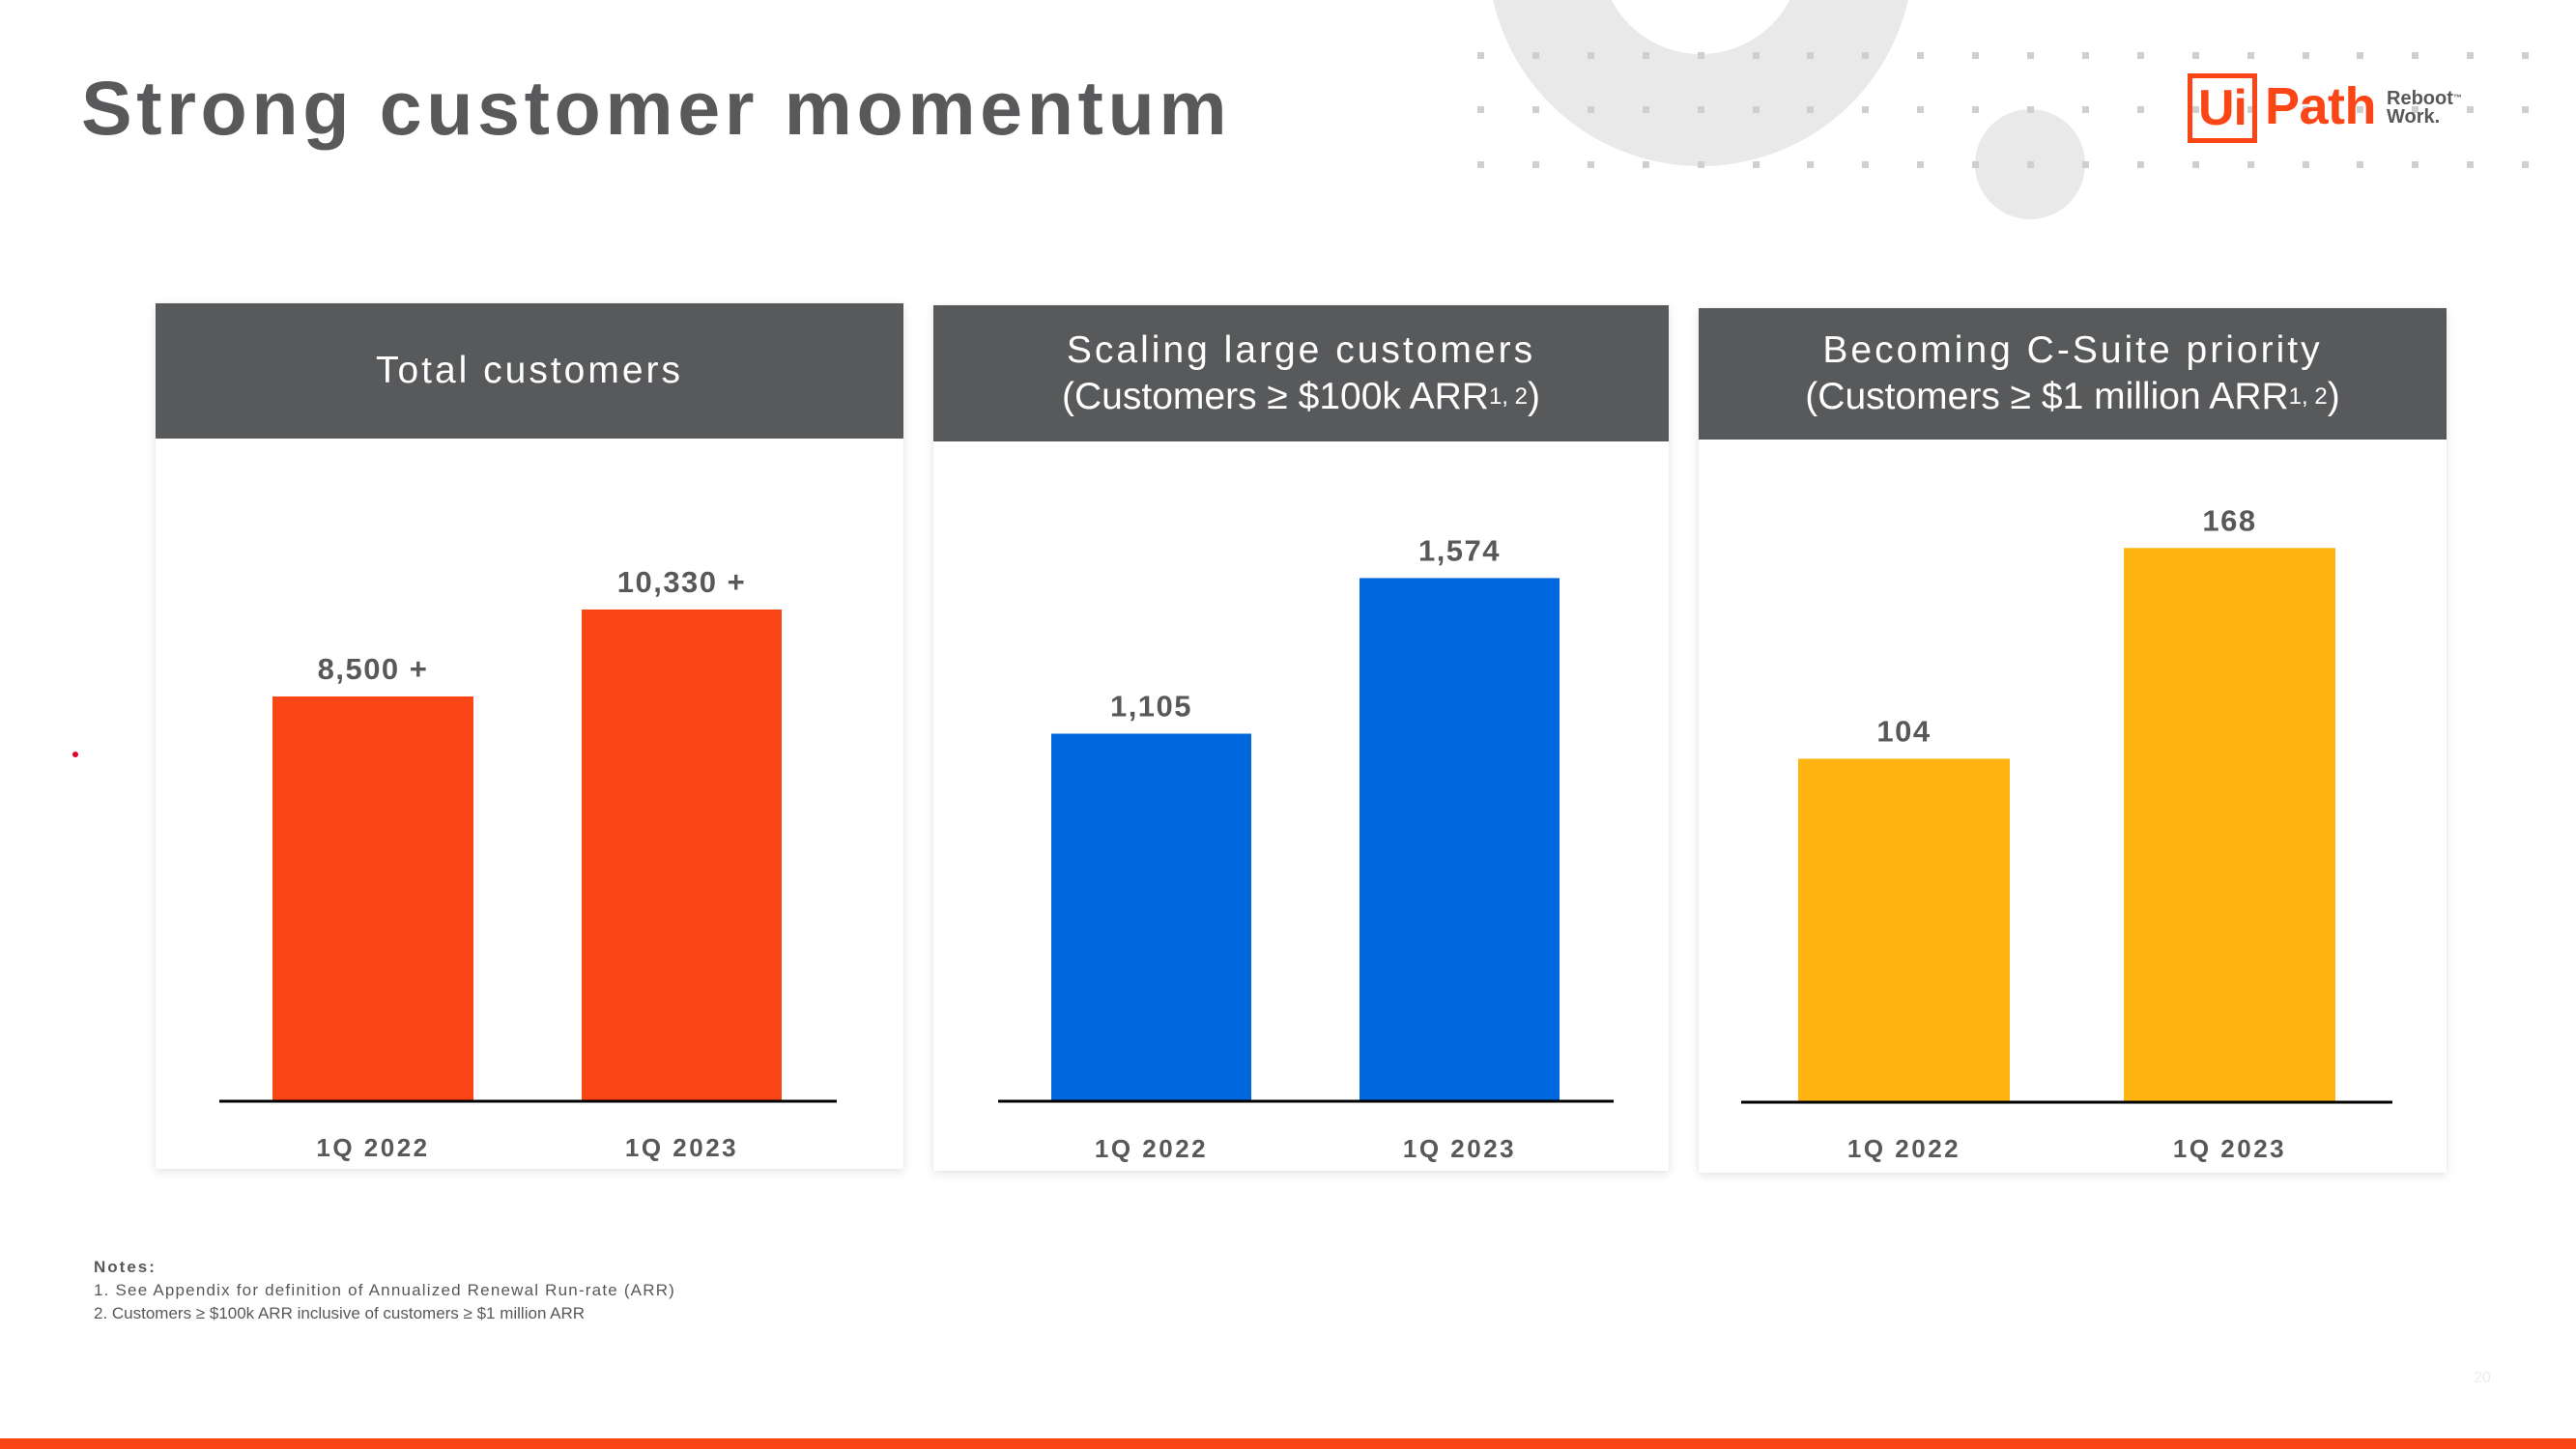 The height and width of the screenshot is (1449, 2576). Describe the element at coordinates (2457, 97) in the screenshot. I see `trademark-symbol: ™` at that location.